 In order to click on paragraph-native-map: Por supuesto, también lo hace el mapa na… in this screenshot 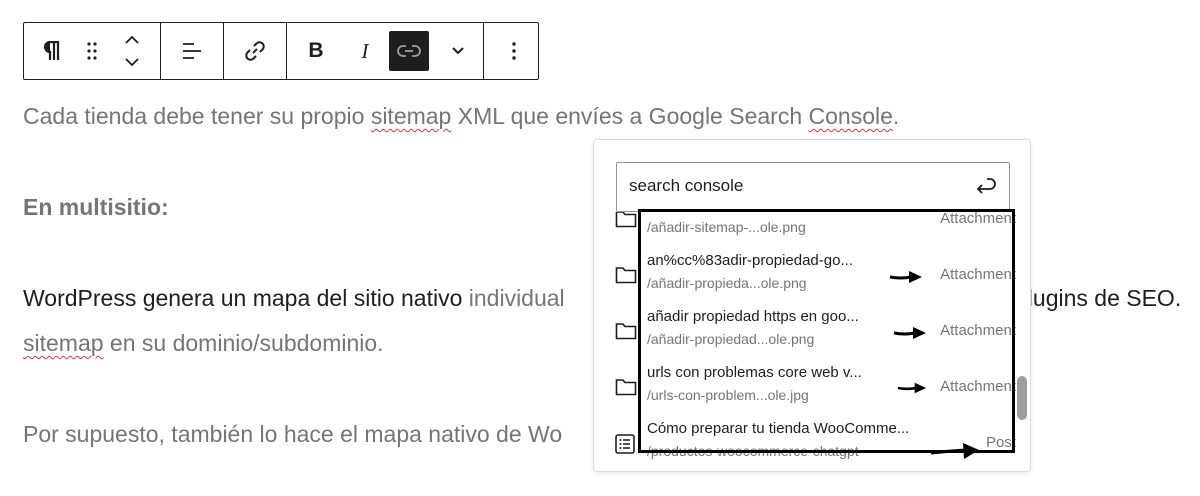, I will do `click(292, 434)`.